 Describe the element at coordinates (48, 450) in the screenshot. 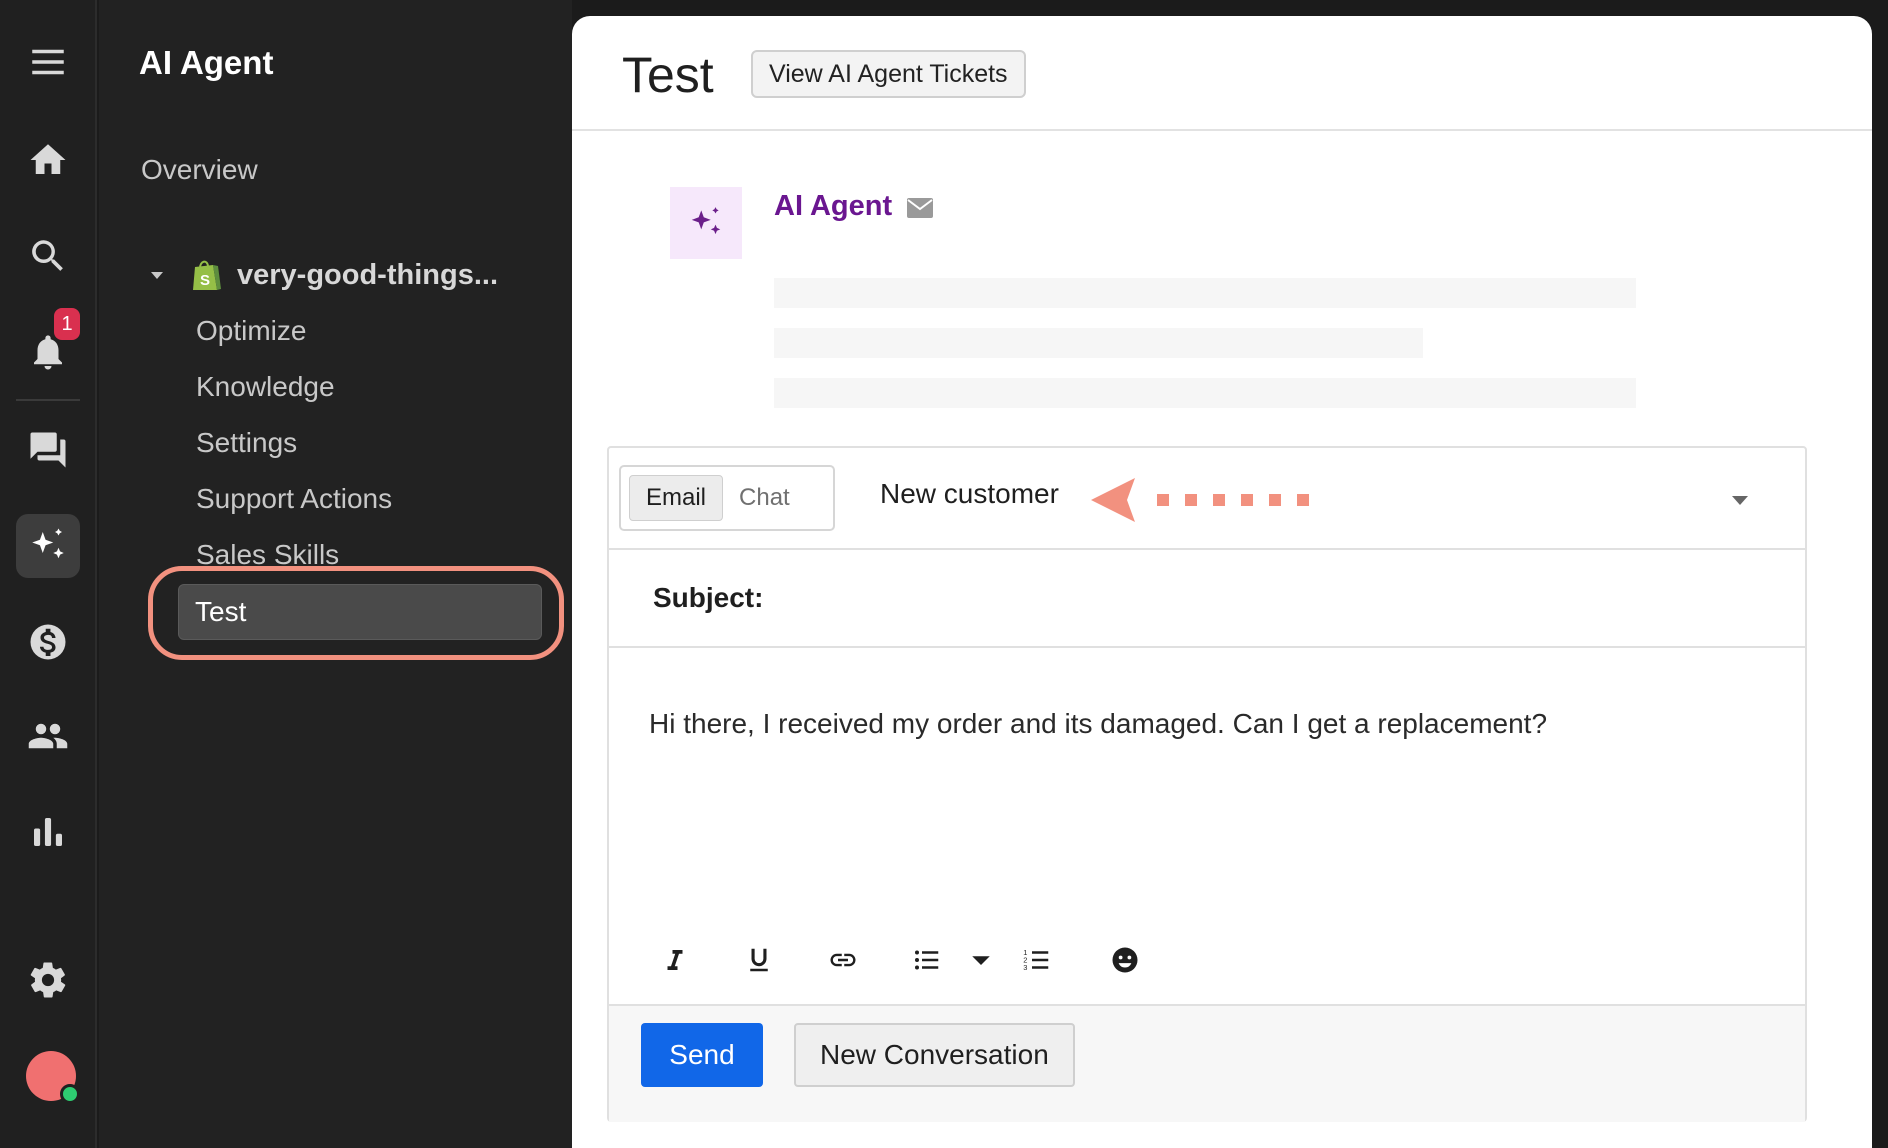

I see `conversations-icon` at that location.